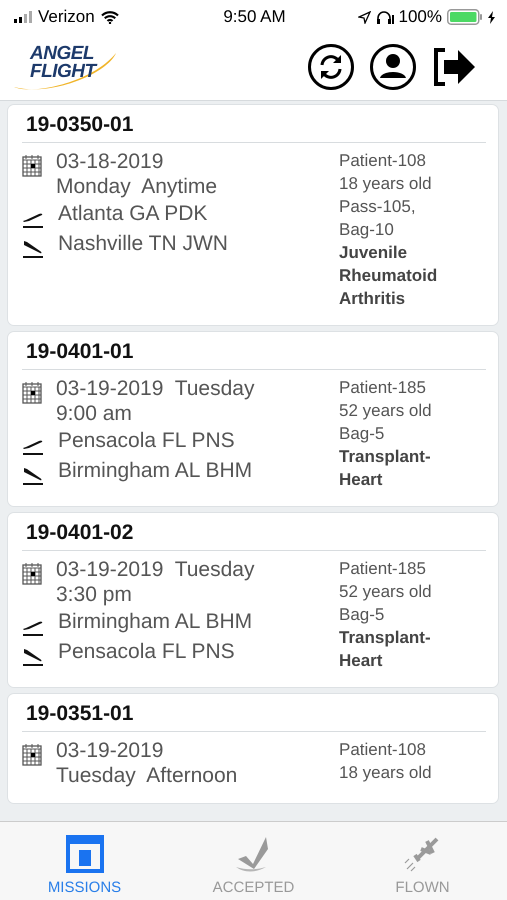 The width and height of the screenshot is (507, 900). Describe the element at coordinates (378, 218) in the screenshot. I see `passenger-baggage: Pass-105, Bag-10` at that location.